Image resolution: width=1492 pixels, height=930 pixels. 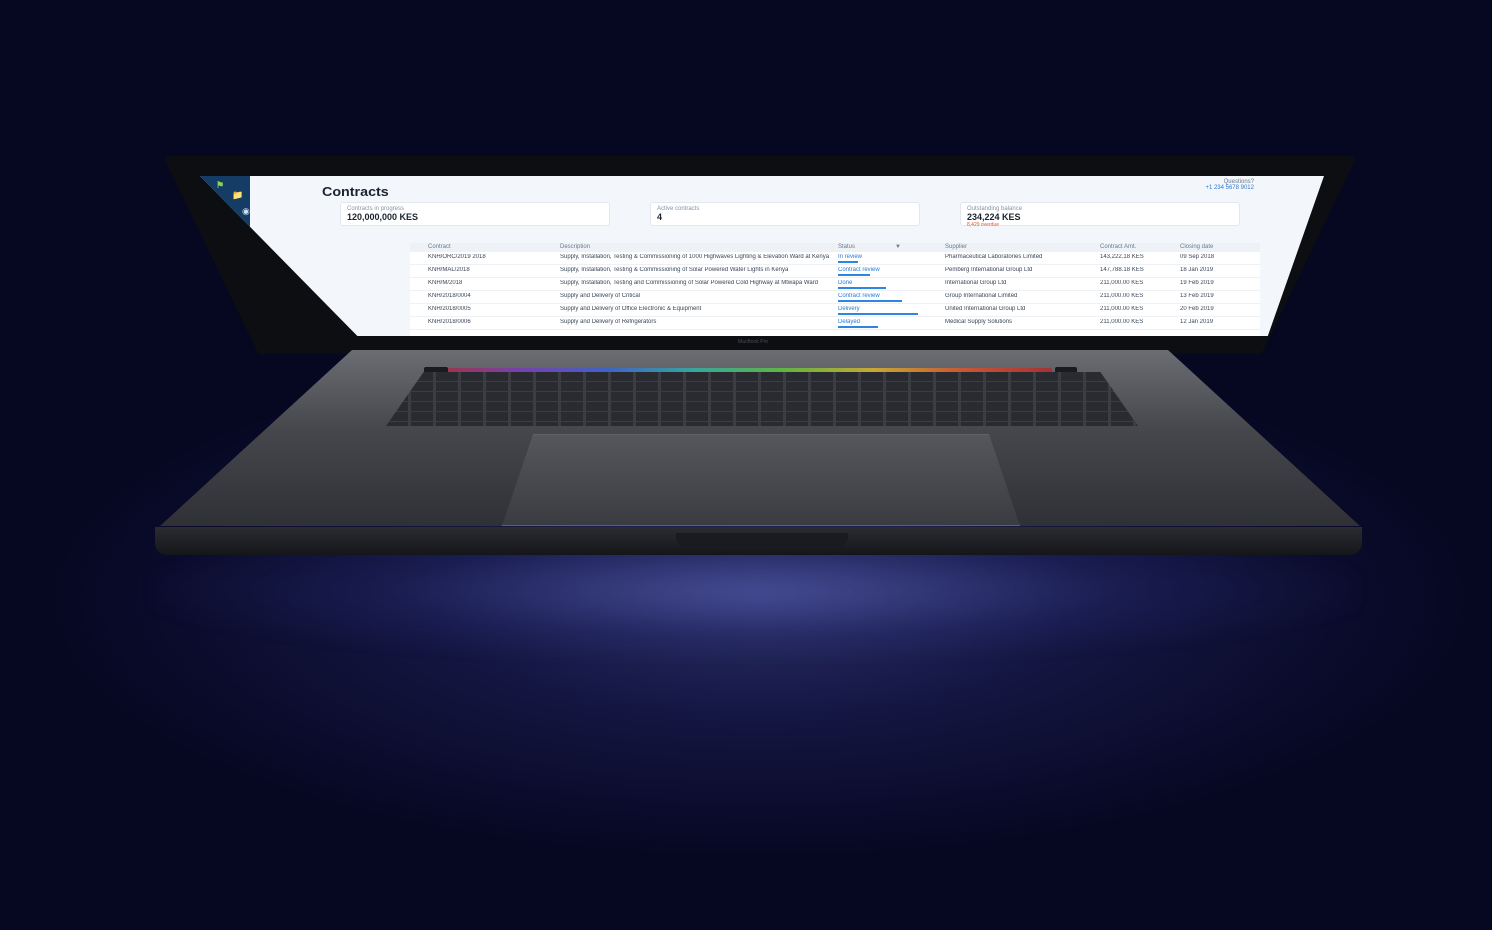 What do you see at coordinates (850, 257) in the screenshot?
I see `status-label: In review` at bounding box center [850, 257].